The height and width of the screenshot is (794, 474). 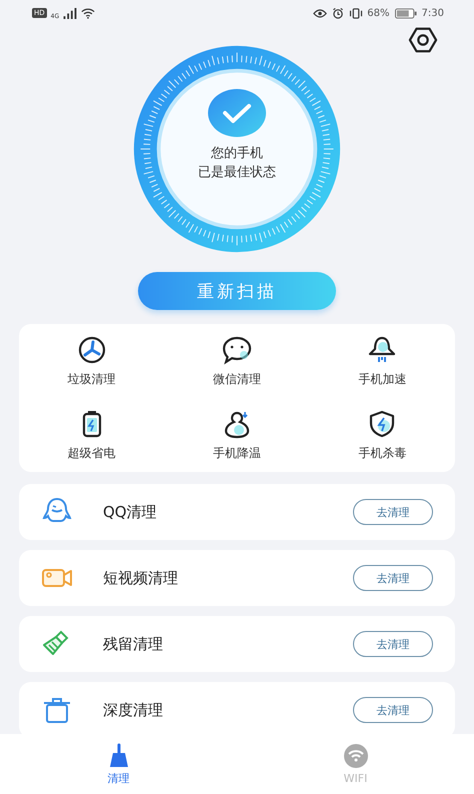 I want to click on tab: 清理, so click(x=118, y=764).